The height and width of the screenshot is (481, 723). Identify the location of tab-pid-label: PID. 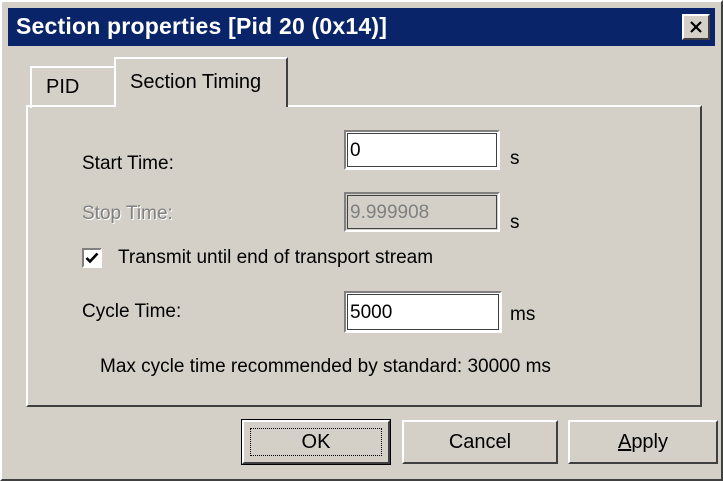
(63, 87).